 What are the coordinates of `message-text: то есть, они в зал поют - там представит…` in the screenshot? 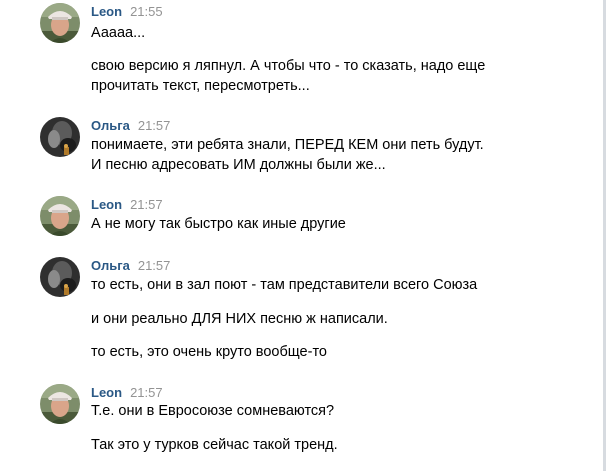 It's located at (284, 285).